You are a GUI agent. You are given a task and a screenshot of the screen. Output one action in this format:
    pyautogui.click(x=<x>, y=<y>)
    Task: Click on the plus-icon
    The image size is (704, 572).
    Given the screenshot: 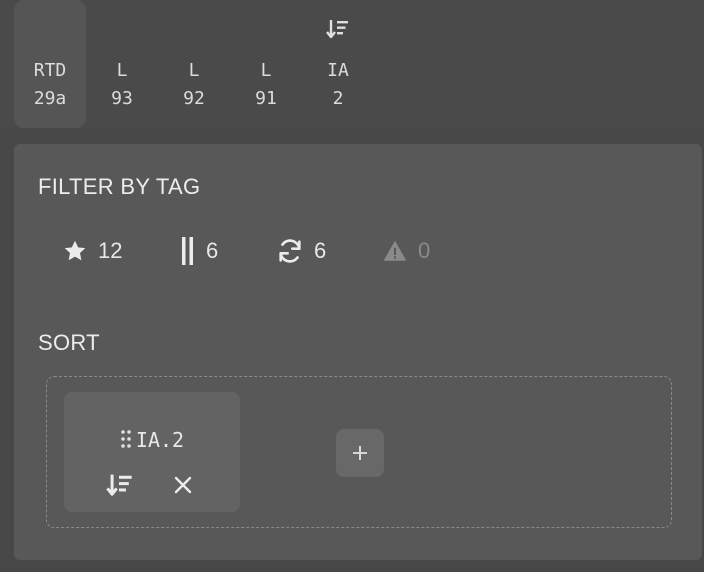 What is the action you would take?
    pyautogui.click(x=360, y=453)
    